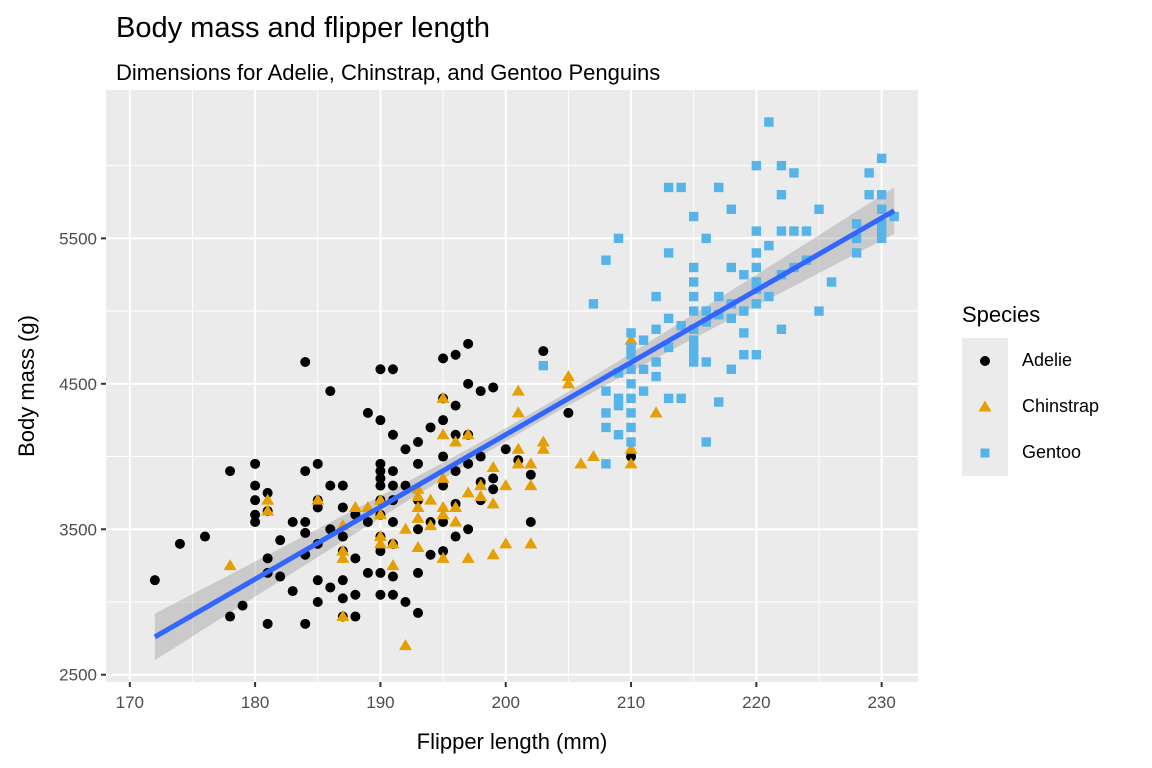 The width and height of the screenshot is (1152, 768). What do you see at coordinates (1061, 406) in the screenshot?
I see `legend-label: Chinstrap` at bounding box center [1061, 406].